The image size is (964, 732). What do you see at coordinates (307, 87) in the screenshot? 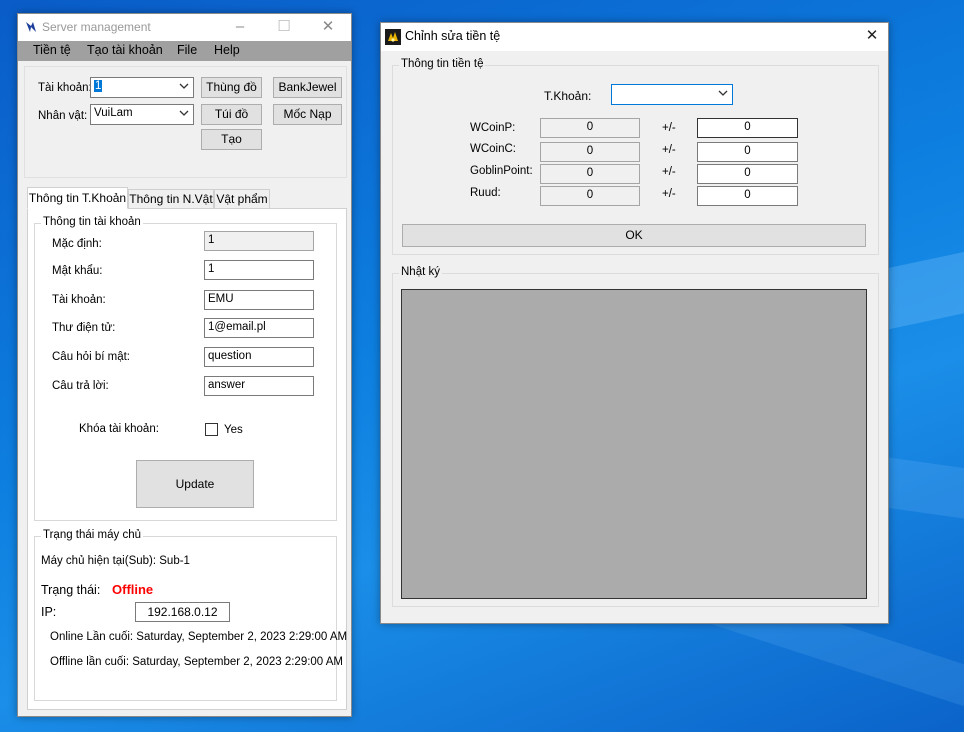
I see `bank-jewel-button: BankJewel` at bounding box center [307, 87].